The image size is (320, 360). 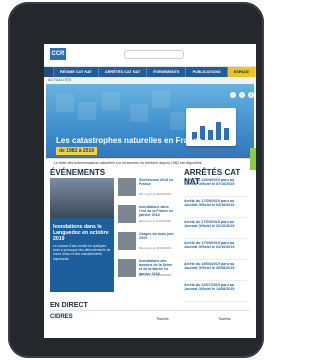 What do you see at coordinates (76, 72) in the screenshot?
I see `nav-item-regime: RÉGIME CAT NAT` at bounding box center [76, 72].